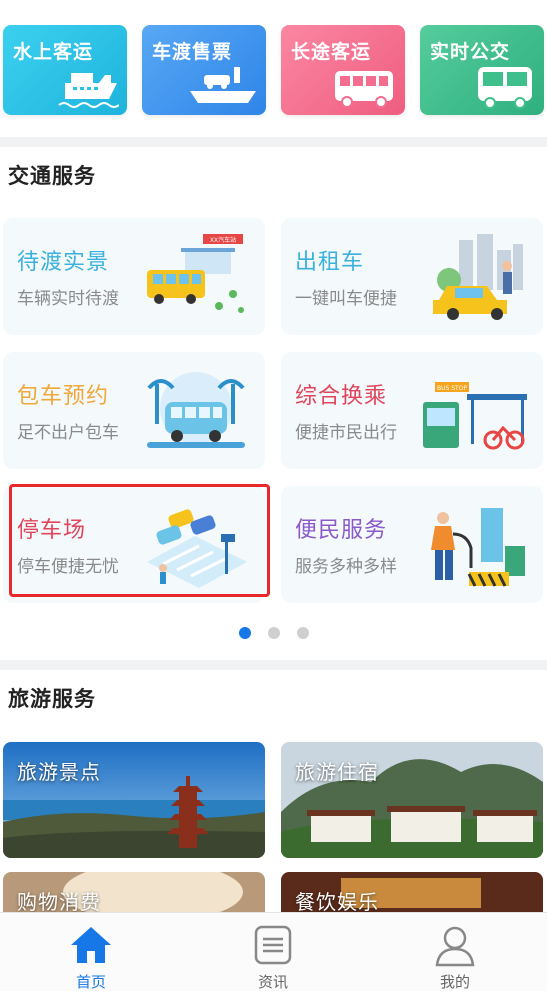 This screenshot has height=992, width=547. I want to click on home-icon, so click(91, 945).